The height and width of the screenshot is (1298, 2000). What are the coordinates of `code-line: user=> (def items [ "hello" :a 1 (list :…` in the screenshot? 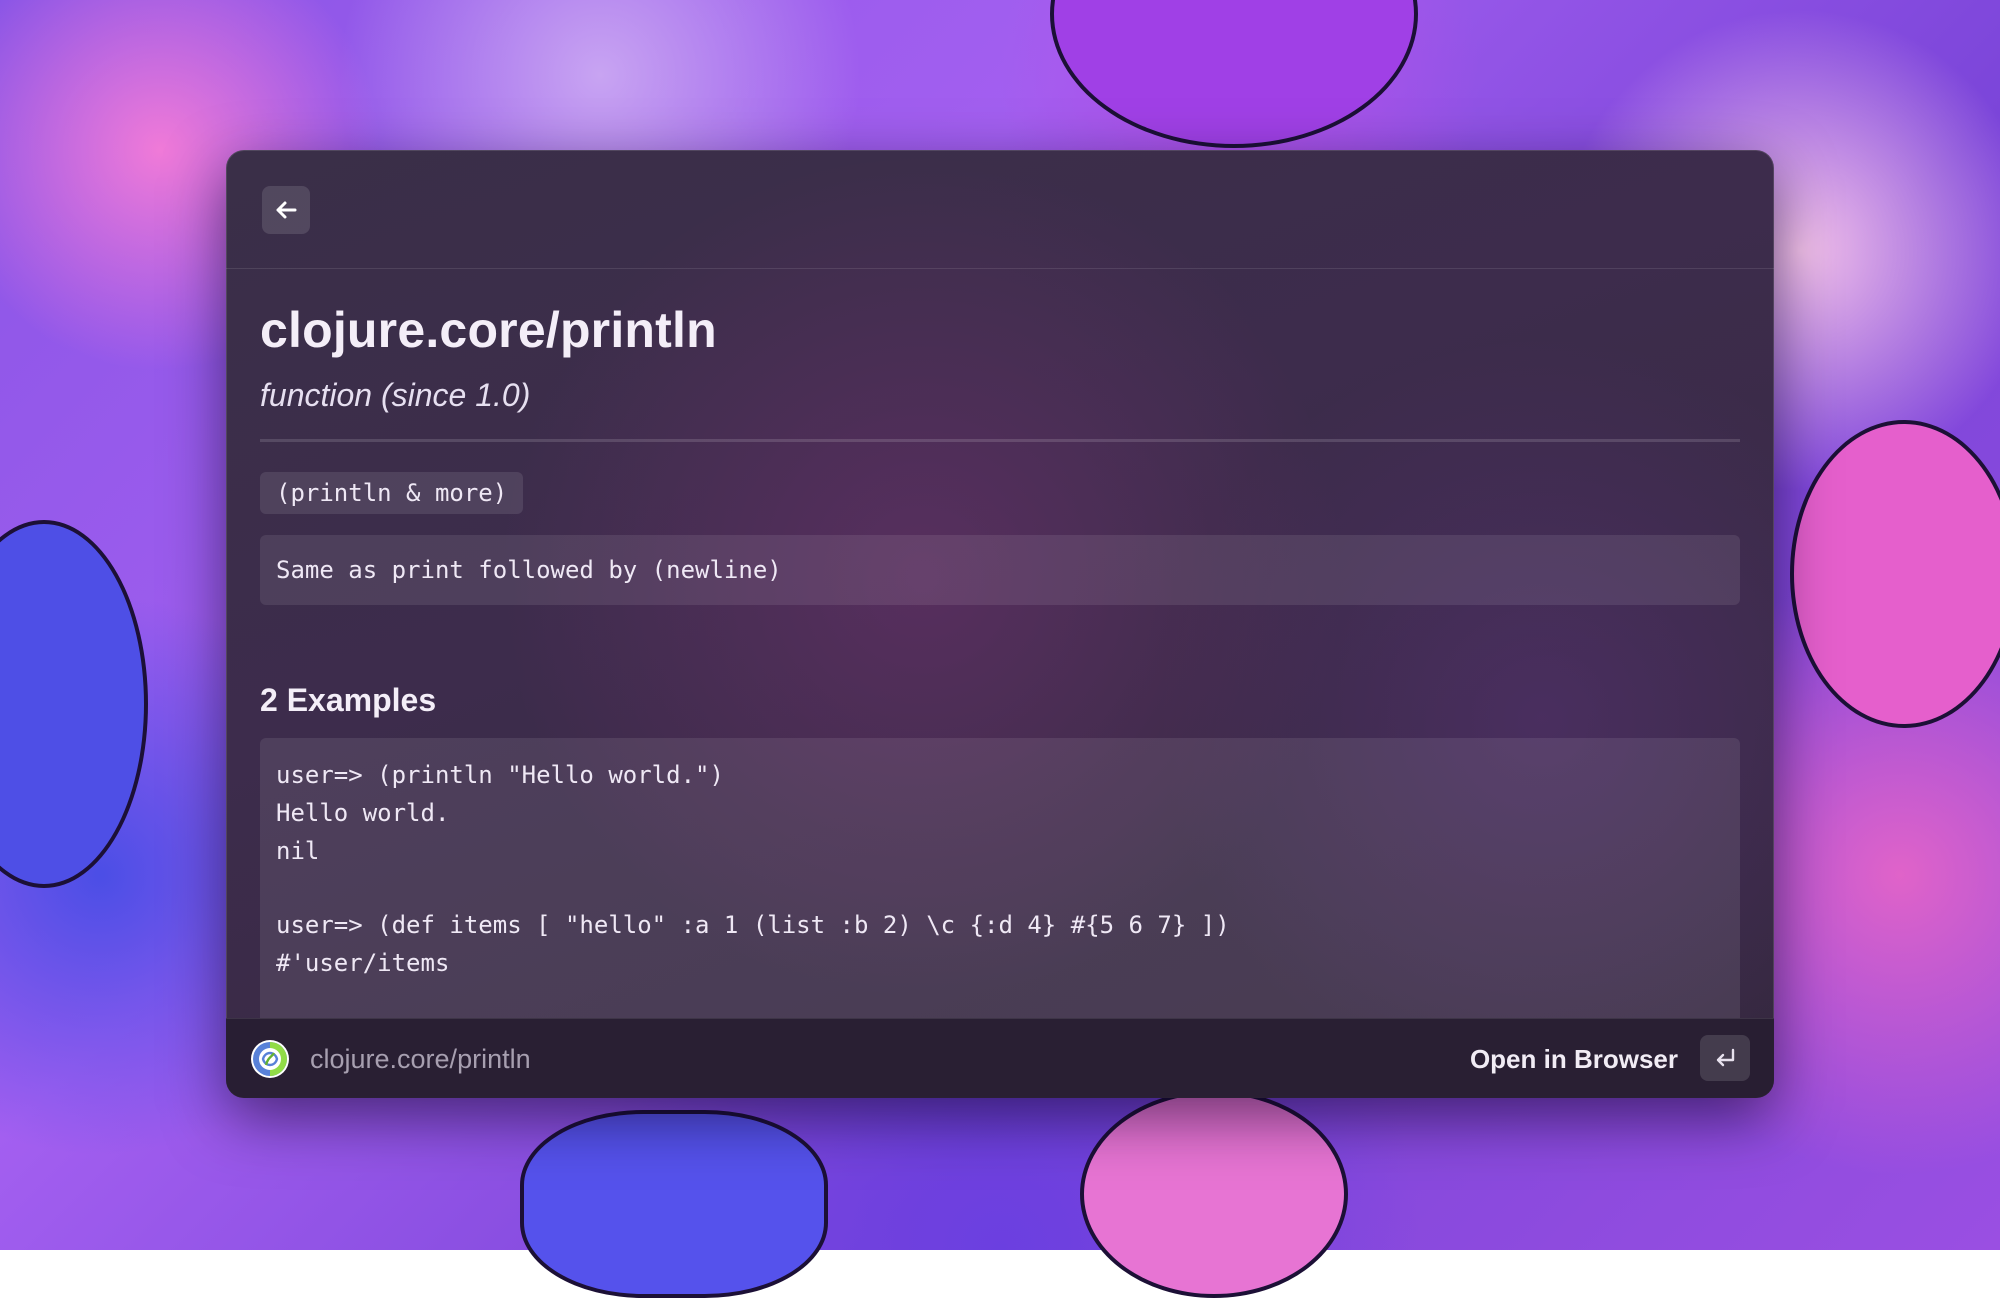 It's located at (753, 925).